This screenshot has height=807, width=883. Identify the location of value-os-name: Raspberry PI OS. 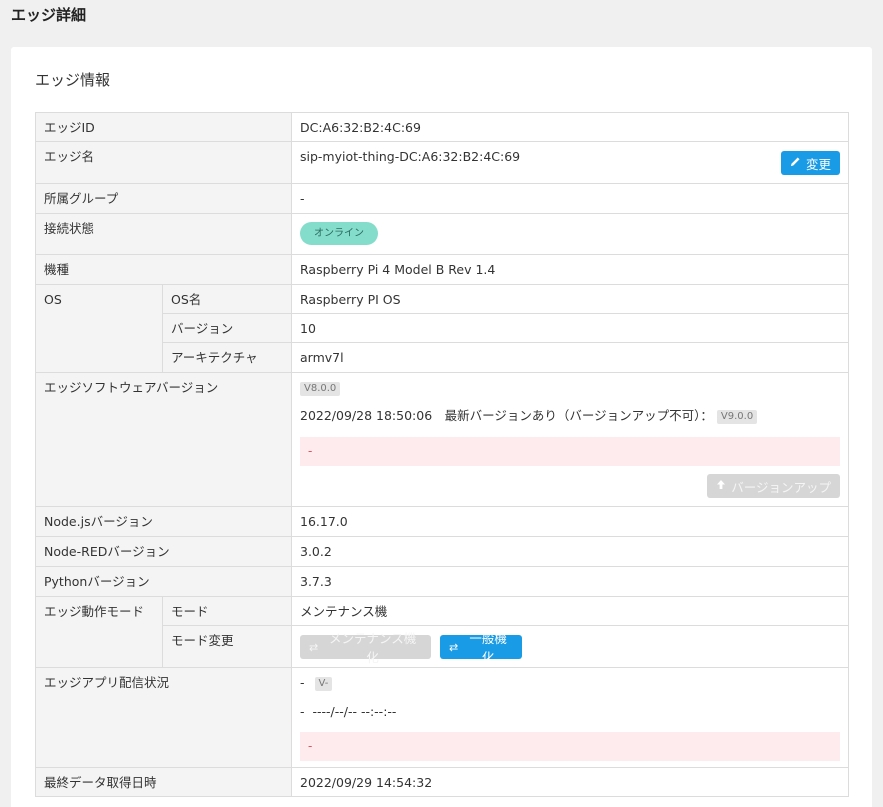
(570, 299).